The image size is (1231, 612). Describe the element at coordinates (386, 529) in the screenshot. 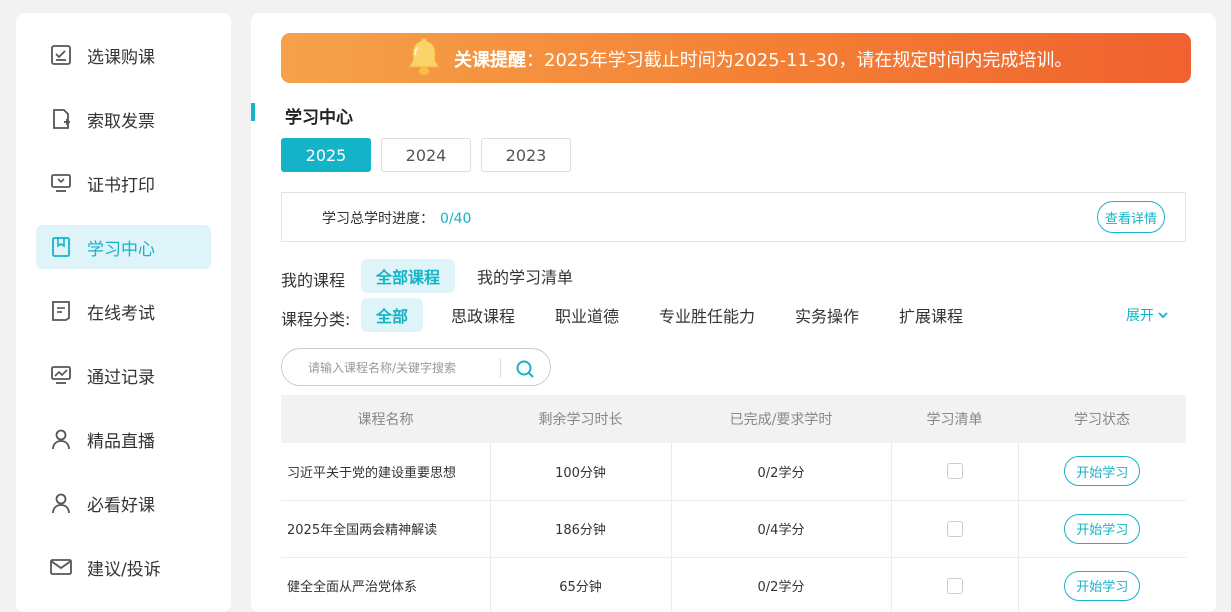

I see `course-name: 2025年全国两会精神解读` at that location.